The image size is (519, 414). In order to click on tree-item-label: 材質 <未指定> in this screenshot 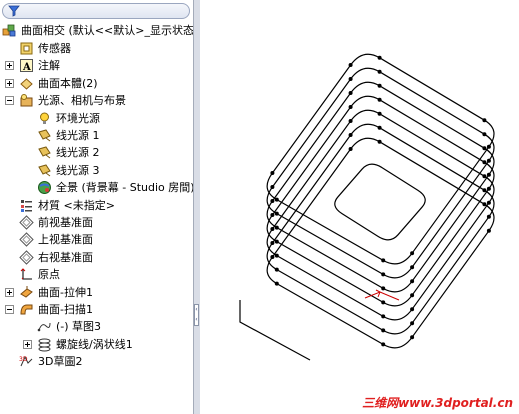, I will do `click(76, 205)`.